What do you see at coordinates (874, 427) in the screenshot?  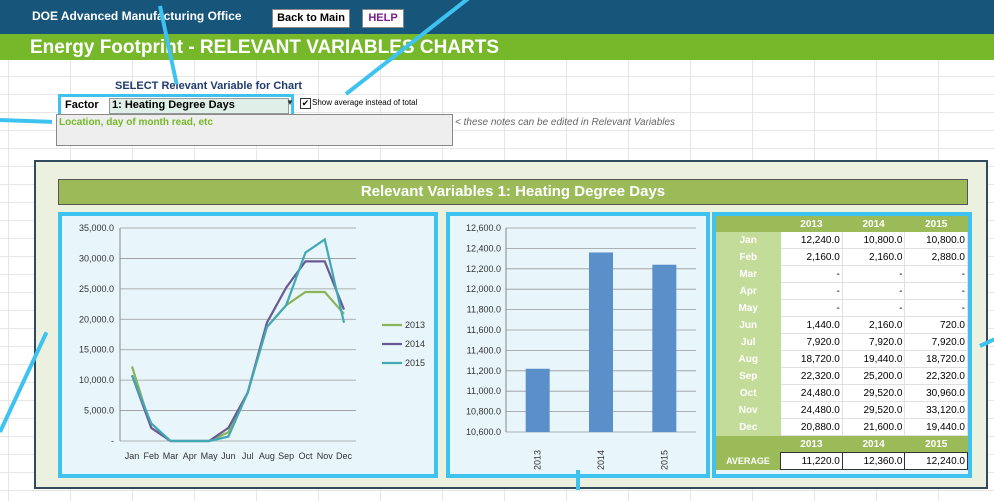 I see `table-cell: 21,600.0` at bounding box center [874, 427].